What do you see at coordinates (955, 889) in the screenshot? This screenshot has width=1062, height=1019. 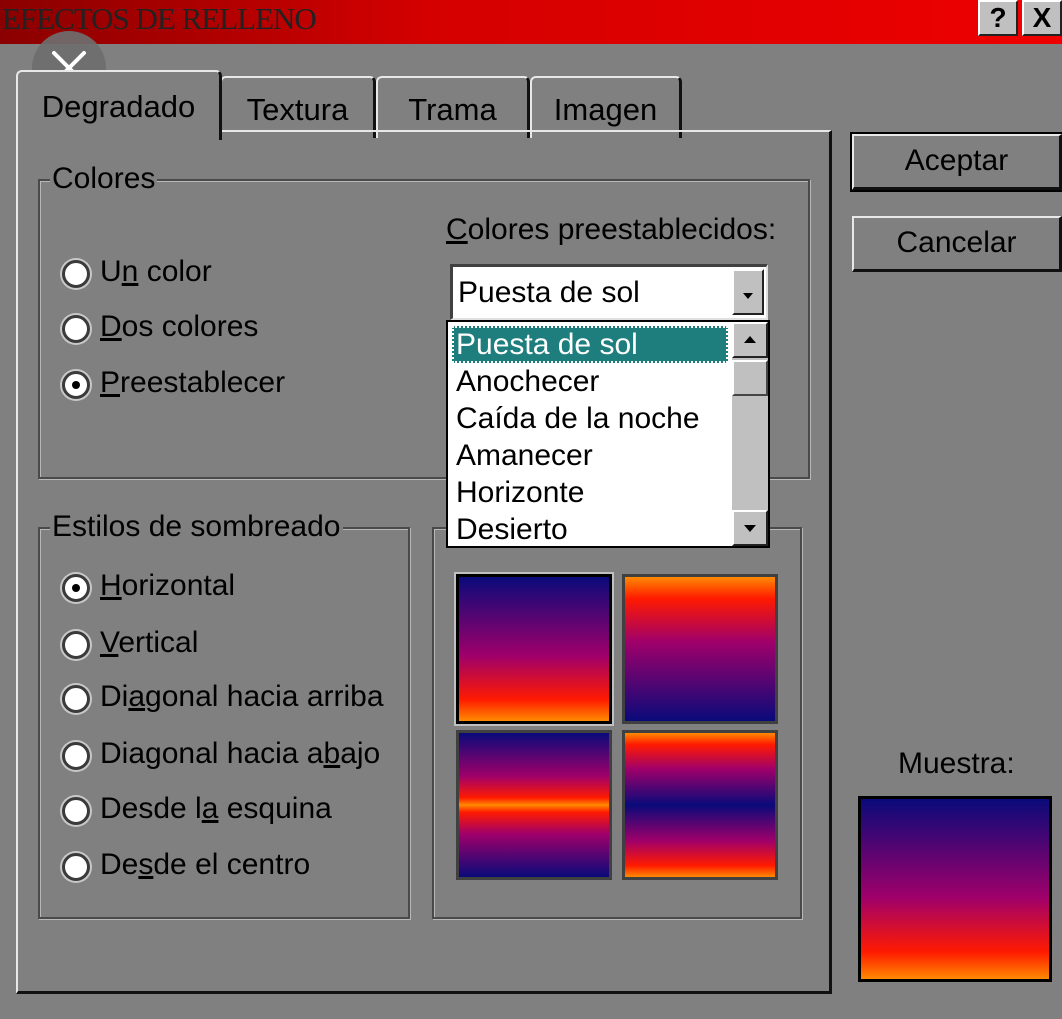 I see `sample-preview` at bounding box center [955, 889].